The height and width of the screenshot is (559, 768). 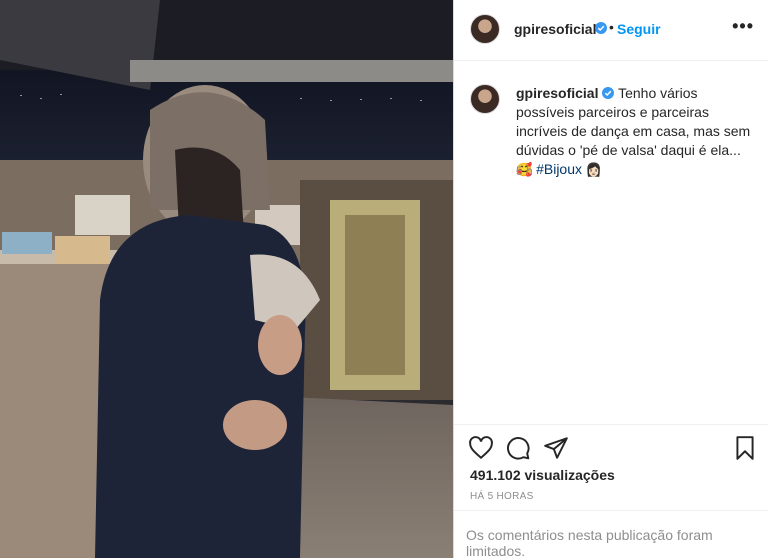 I want to click on bookmark-icon, so click(x=745, y=448).